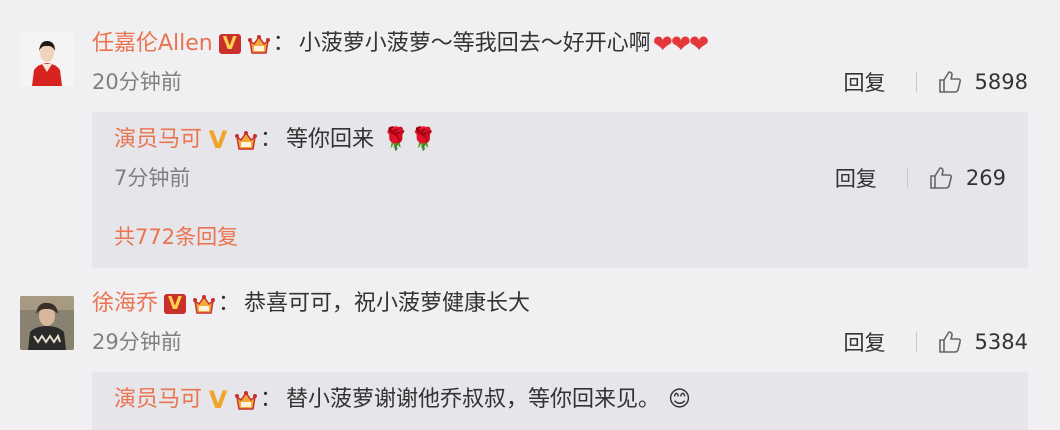  What do you see at coordinates (936, 342) in the screenshot?
I see `comment-actions: 回复 5384` at bounding box center [936, 342].